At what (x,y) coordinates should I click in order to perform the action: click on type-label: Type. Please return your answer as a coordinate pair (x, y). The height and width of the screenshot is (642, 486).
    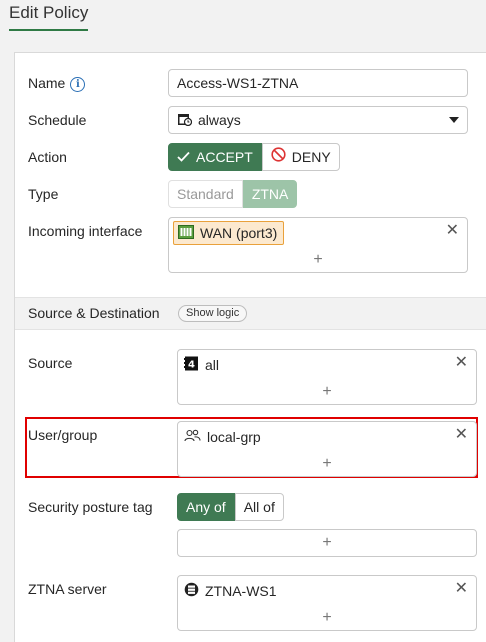
    Looking at the image, I should click on (43, 194).